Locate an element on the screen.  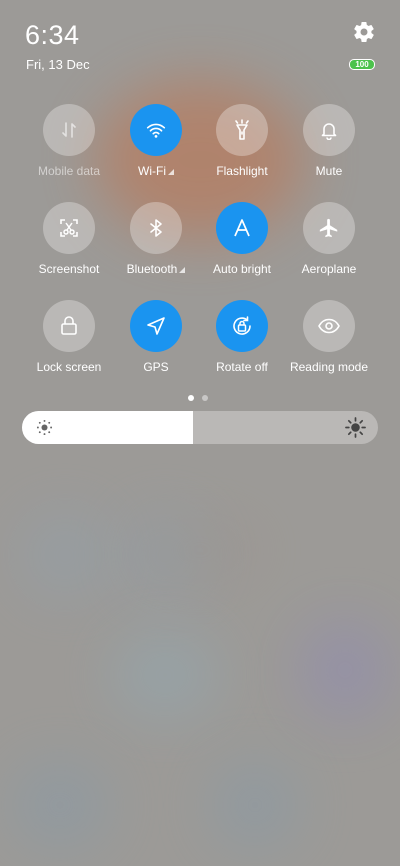
tile-bluetooth: Bluetooth is located at coordinates (156, 239).